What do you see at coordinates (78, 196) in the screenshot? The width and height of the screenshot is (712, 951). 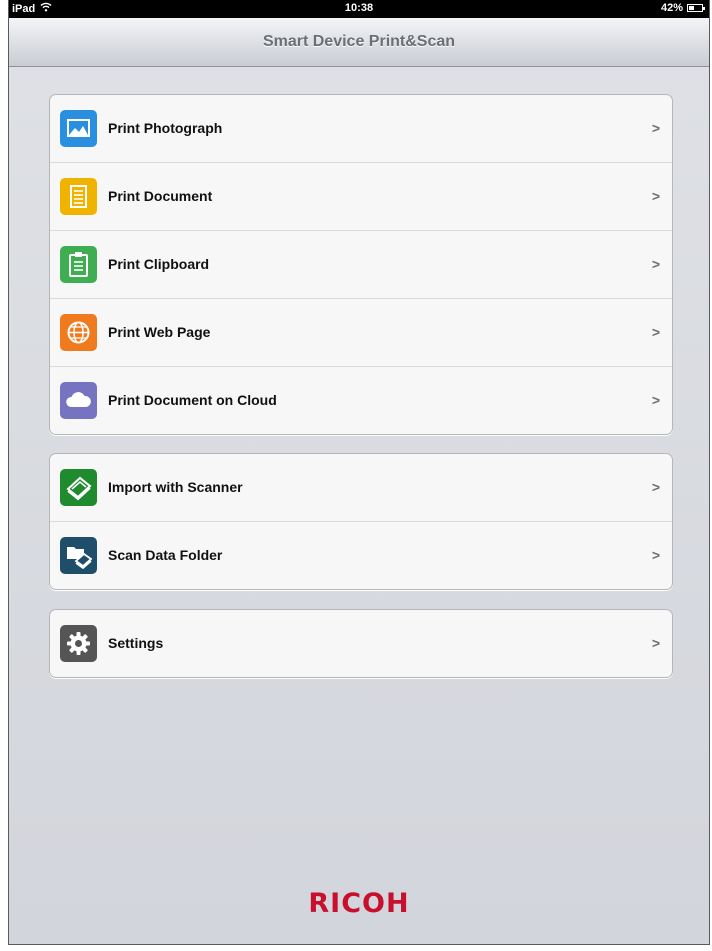 I see `document-icon` at bounding box center [78, 196].